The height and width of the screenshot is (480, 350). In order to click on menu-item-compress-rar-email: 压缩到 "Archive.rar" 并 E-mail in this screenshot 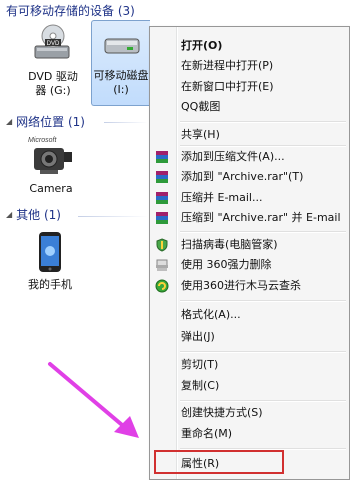, I will do `click(248, 218)`.